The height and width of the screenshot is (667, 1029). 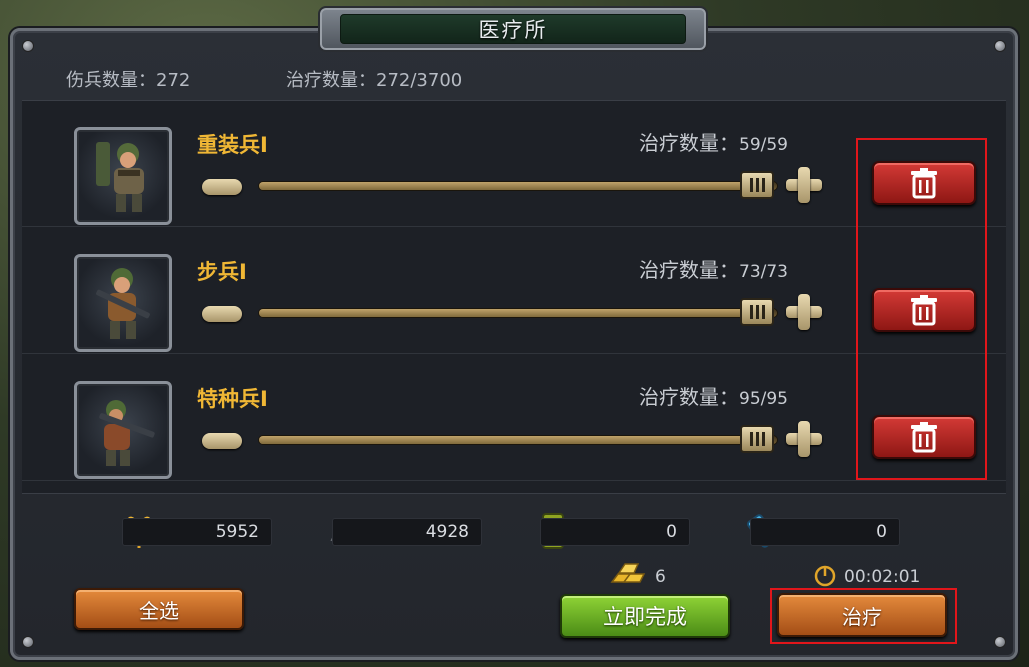 What do you see at coordinates (197, 532) in the screenshot?
I see `food-amount: 5952` at bounding box center [197, 532].